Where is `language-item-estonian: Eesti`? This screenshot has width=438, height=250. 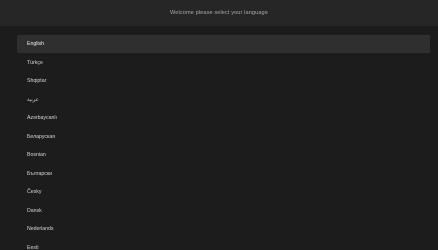 language-item-estonian: Eesti is located at coordinates (223, 244).